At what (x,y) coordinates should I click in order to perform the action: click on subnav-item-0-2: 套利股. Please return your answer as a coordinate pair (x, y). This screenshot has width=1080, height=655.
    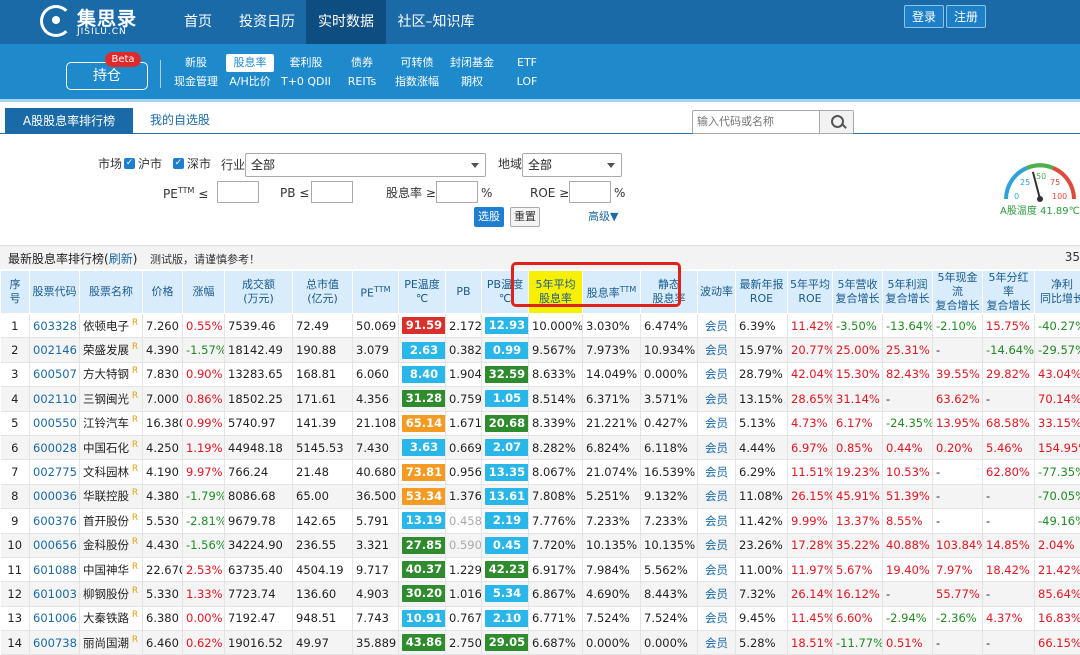
    Looking at the image, I should click on (306, 63).